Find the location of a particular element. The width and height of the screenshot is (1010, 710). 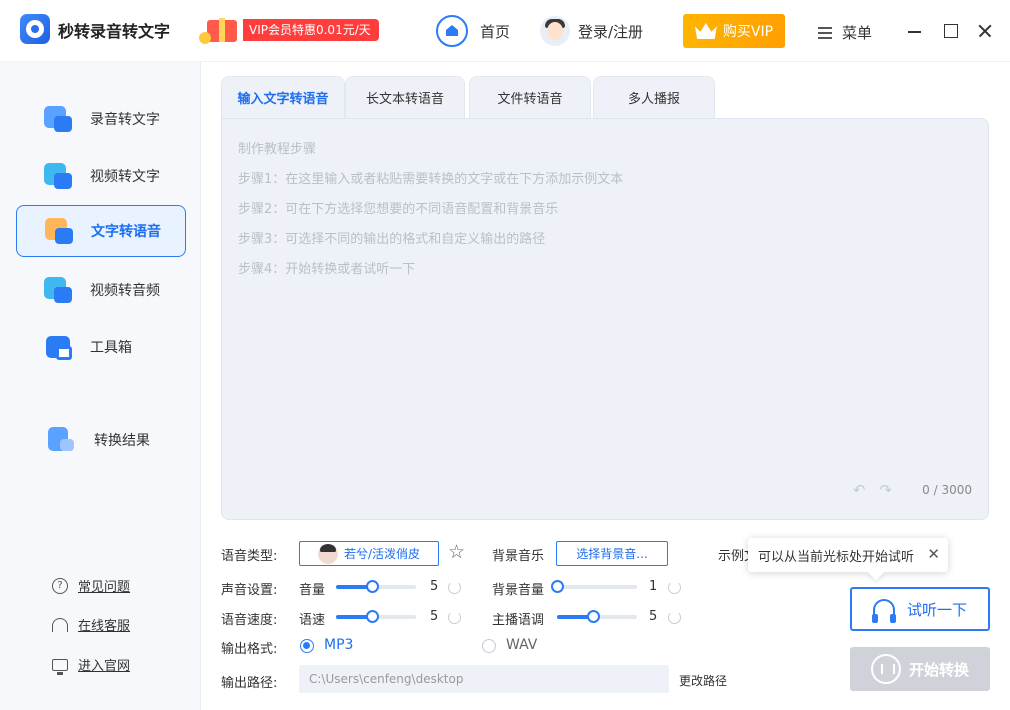

tab-input-text: 输入文字转语音 is located at coordinates (283, 97).